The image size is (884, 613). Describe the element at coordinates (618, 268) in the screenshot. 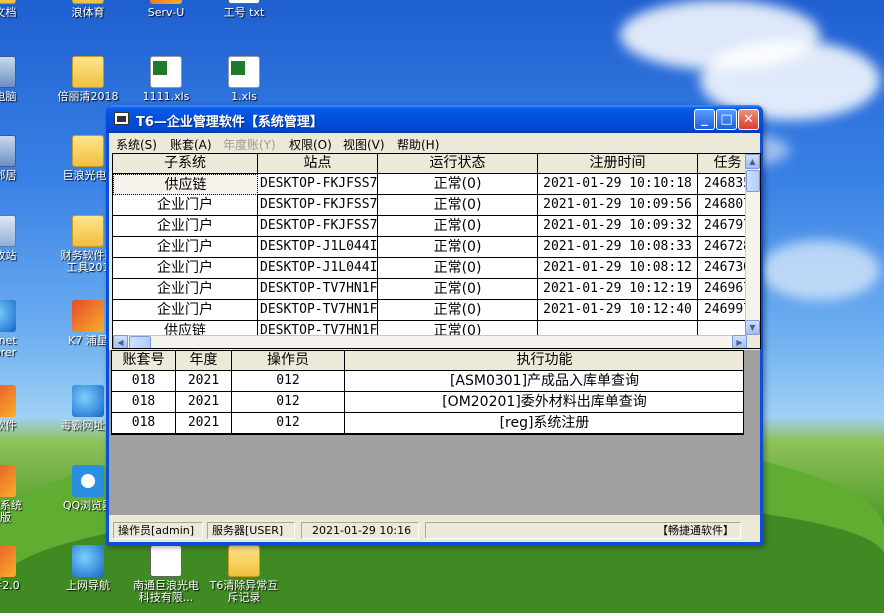

I see `session-cell-time: 2021-01-29 10:08:12` at that location.